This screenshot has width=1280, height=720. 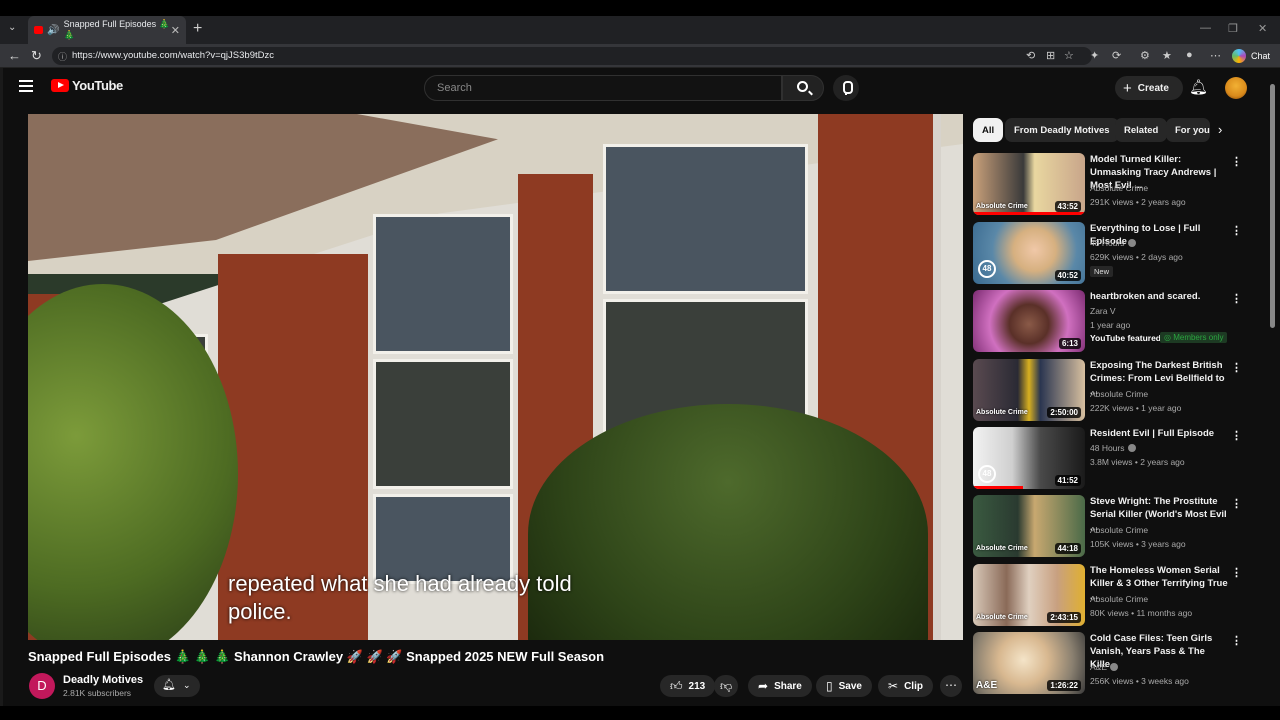 I want to click on like-button: 👍︎ 213, so click(x=688, y=686).